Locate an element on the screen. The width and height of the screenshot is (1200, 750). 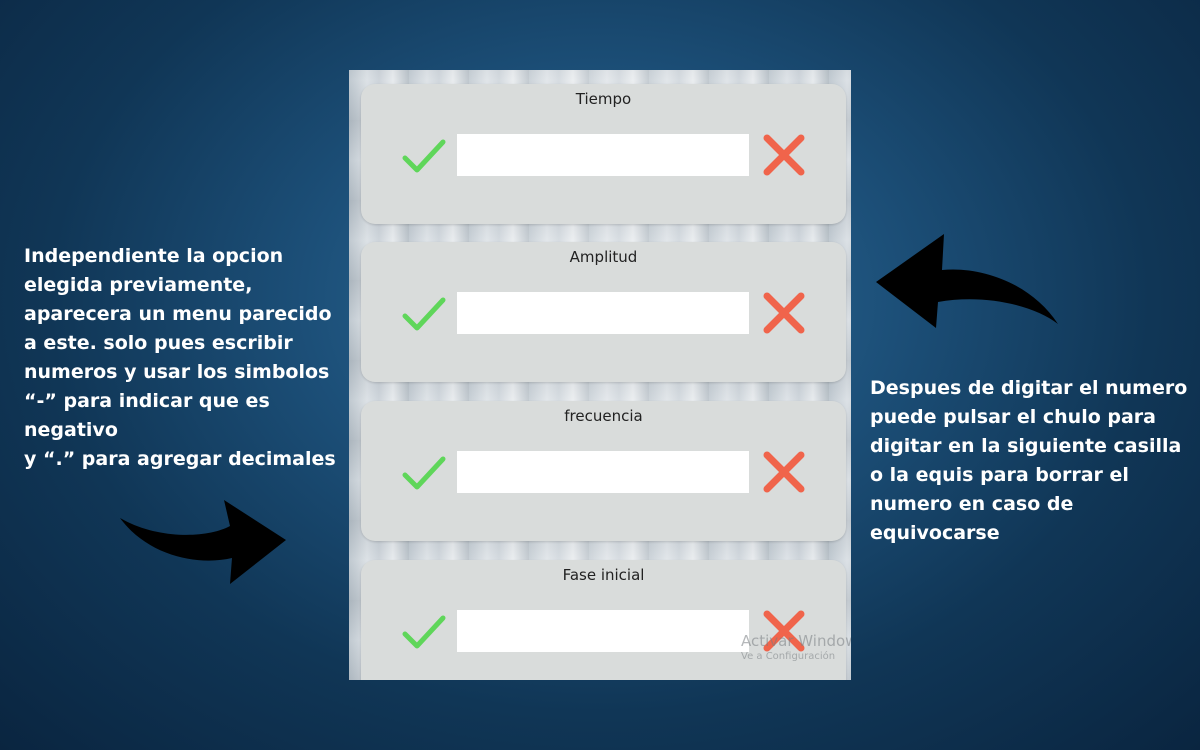
input-card-tiempo: Tiempo is located at coordinates (603, 154).